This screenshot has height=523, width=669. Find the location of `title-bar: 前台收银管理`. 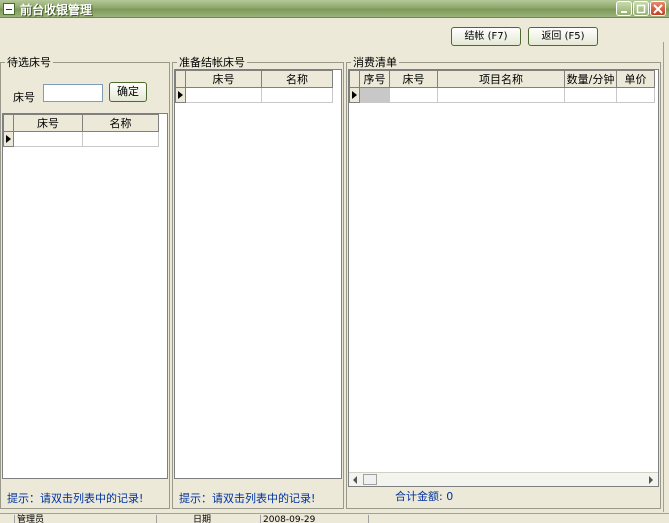

title-bar: 前台收银管理 is located at coordinates (334, 9).